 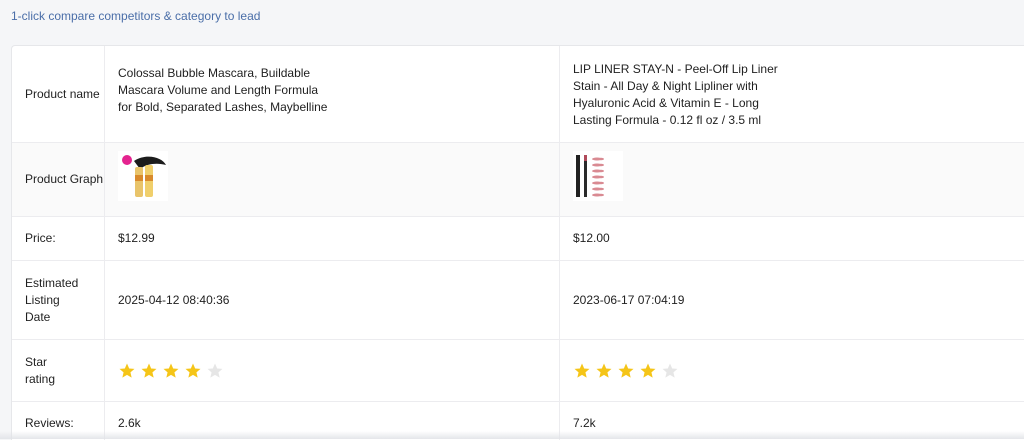 I want to click on mascara-product-thumbnail, so click(x=143, y=176).